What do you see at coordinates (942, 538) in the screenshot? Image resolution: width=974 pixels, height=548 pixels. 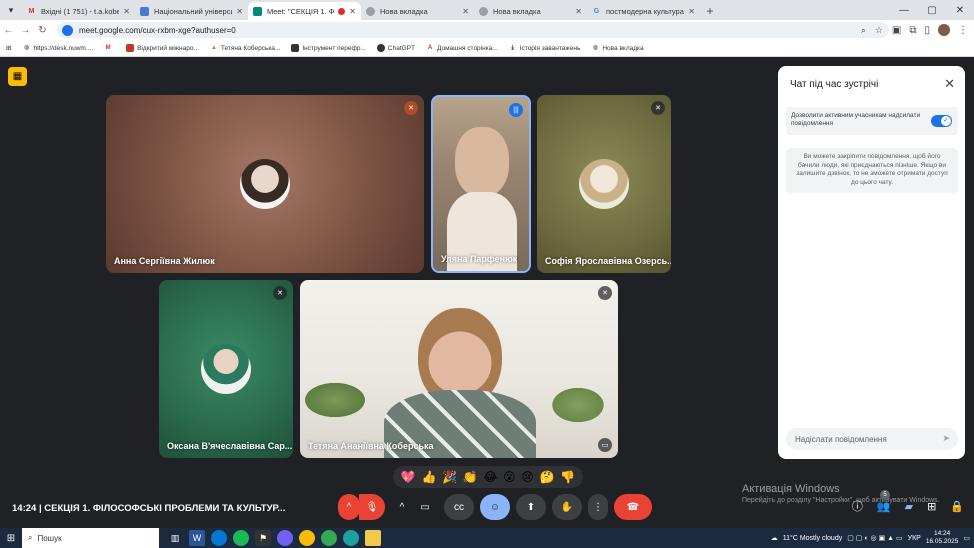 I see `taskbar-clock: 14:24 16.05.2025` at bounding box center [942, 538].